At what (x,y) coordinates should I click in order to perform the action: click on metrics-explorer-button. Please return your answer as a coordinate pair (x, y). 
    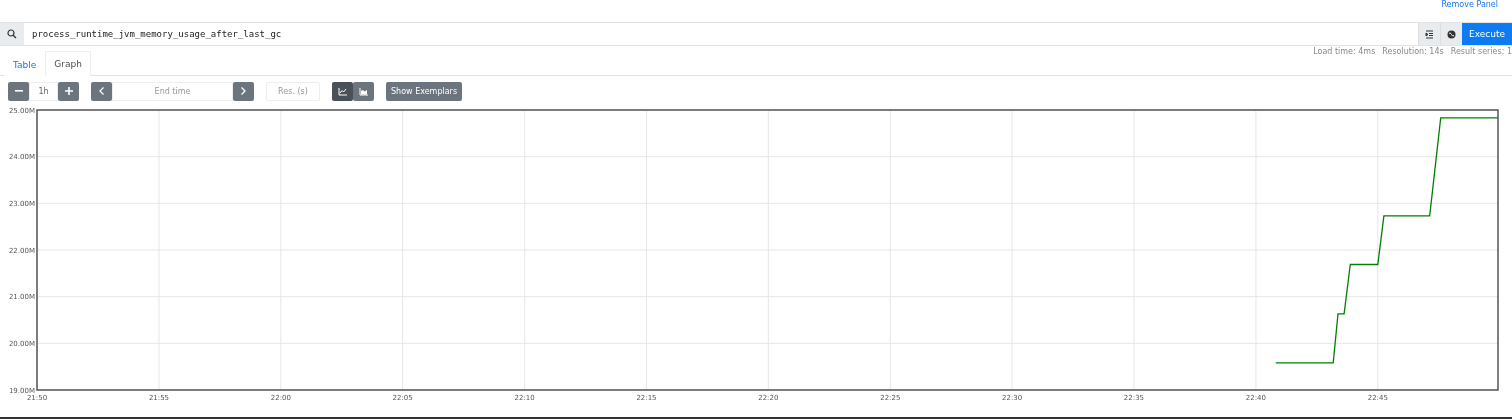
    Looking at the image, I should click on (1451, 34).